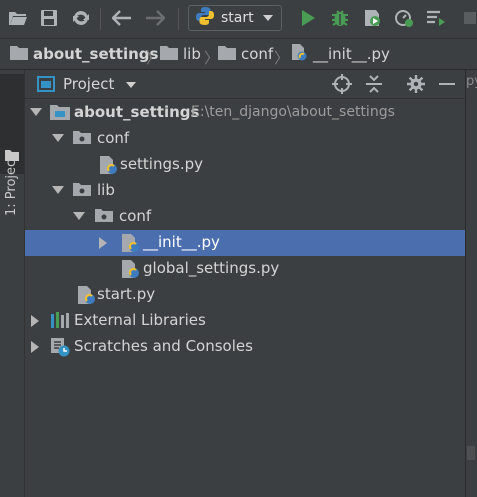 The image size is (477, 497). What do you see at coordinates (126, 294) in the screenshot?
I see `tree-label: start.py` at bounding box center [126, 294].